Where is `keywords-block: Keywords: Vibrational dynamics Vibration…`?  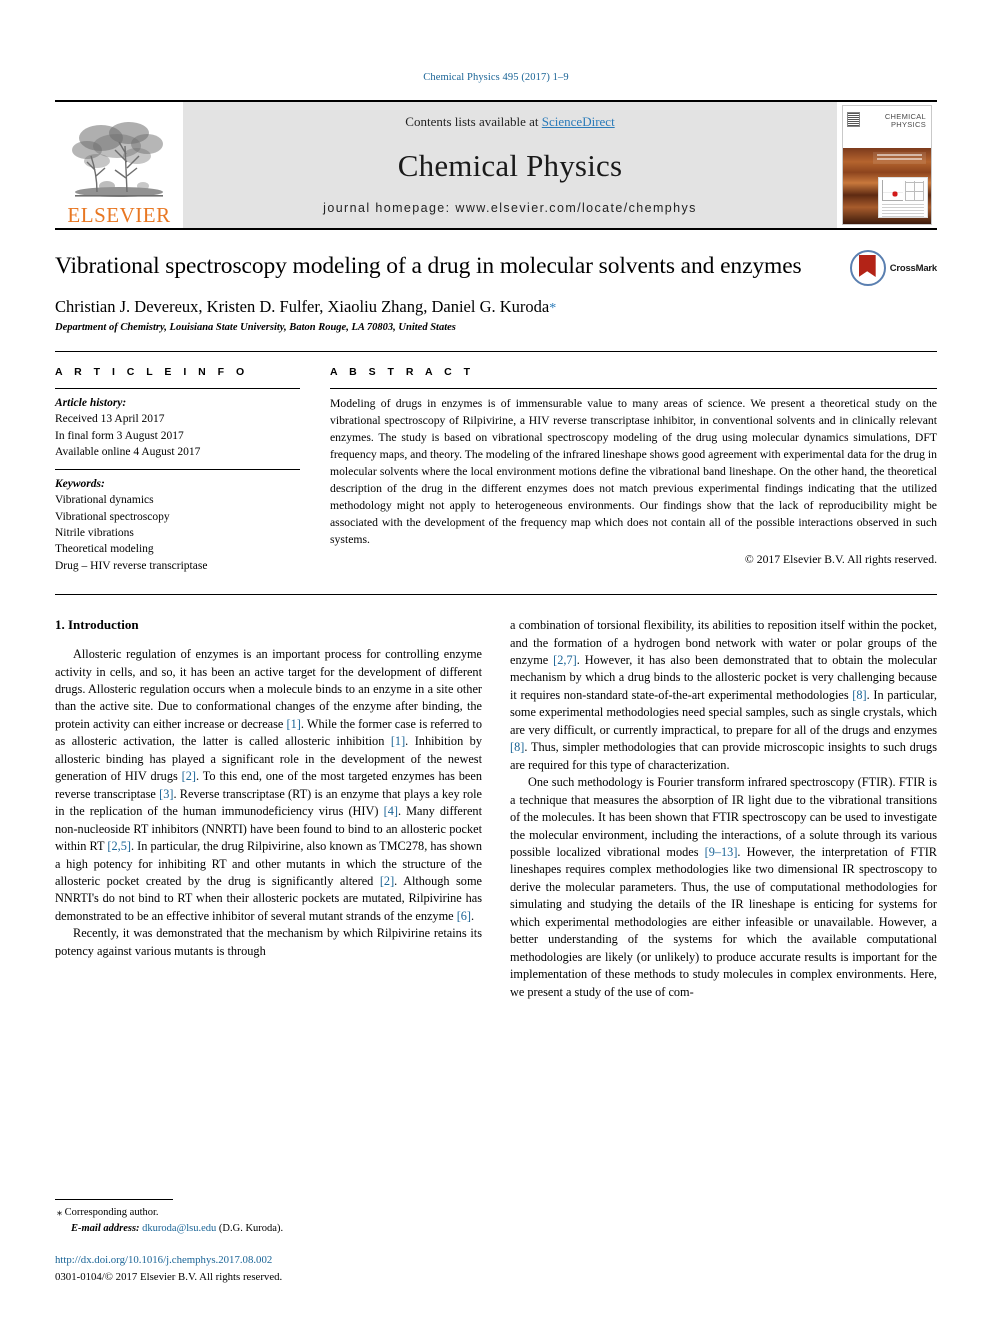
keywords-block: Keywords: Vibrational dynamics Vibration… is located at coordinates (177, 522).